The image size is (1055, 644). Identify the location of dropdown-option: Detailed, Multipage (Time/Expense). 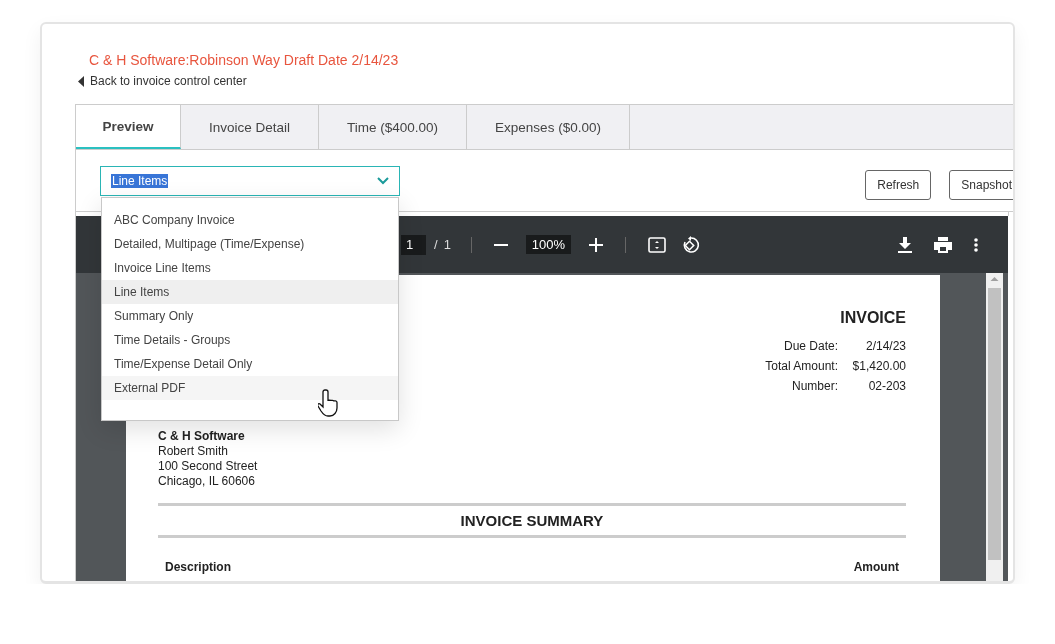
(250, 243).